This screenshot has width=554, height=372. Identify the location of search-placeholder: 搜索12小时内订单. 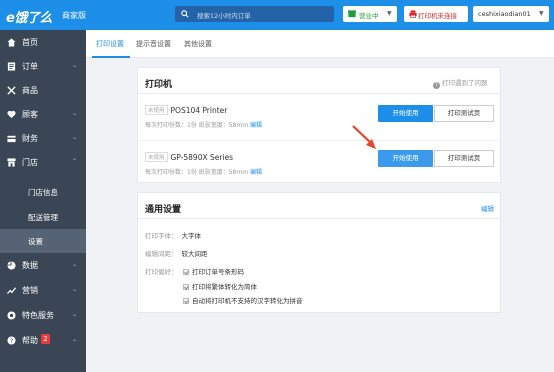
(224, 16).